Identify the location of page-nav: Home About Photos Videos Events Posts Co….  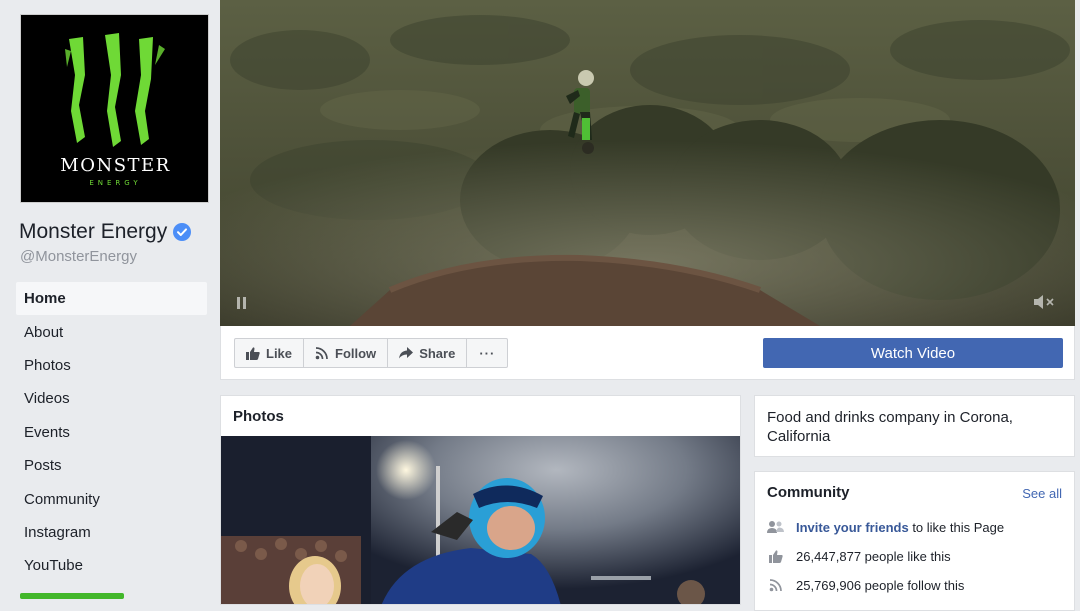
(111, 432).